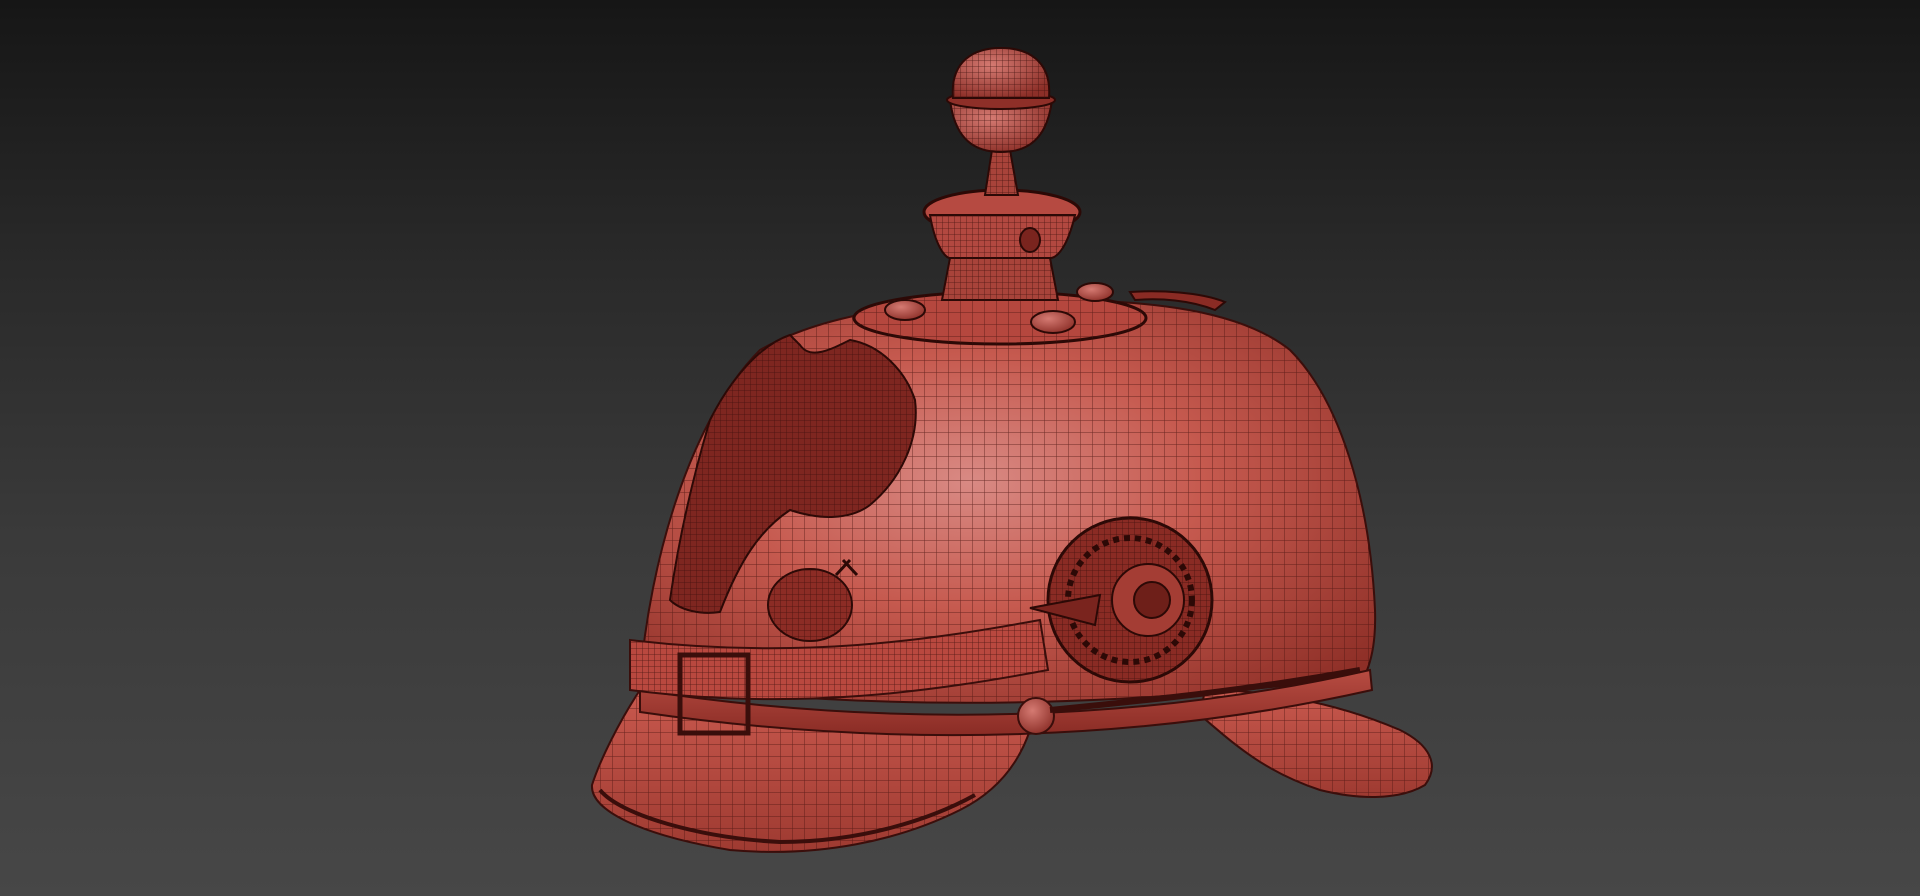 The width and height of the screenshot is (1920, 896). I want to click on strap-rivet, so click(1036, 716).